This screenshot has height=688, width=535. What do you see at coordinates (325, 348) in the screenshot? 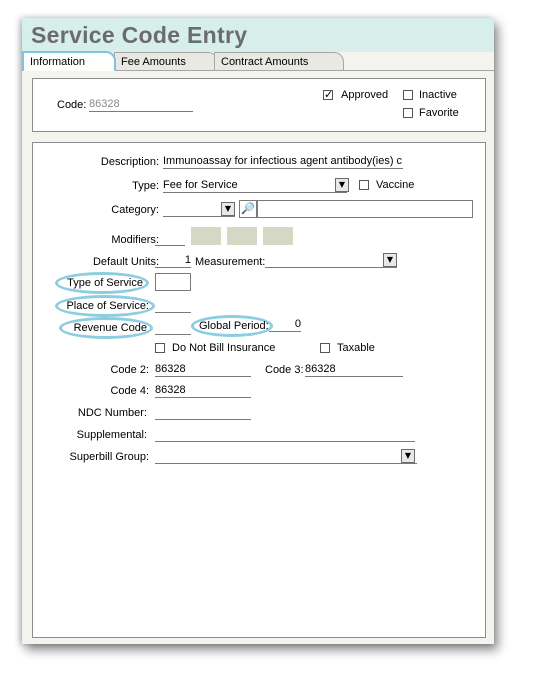
I see `taxable-checkbox` at bounding box center [325, 348].